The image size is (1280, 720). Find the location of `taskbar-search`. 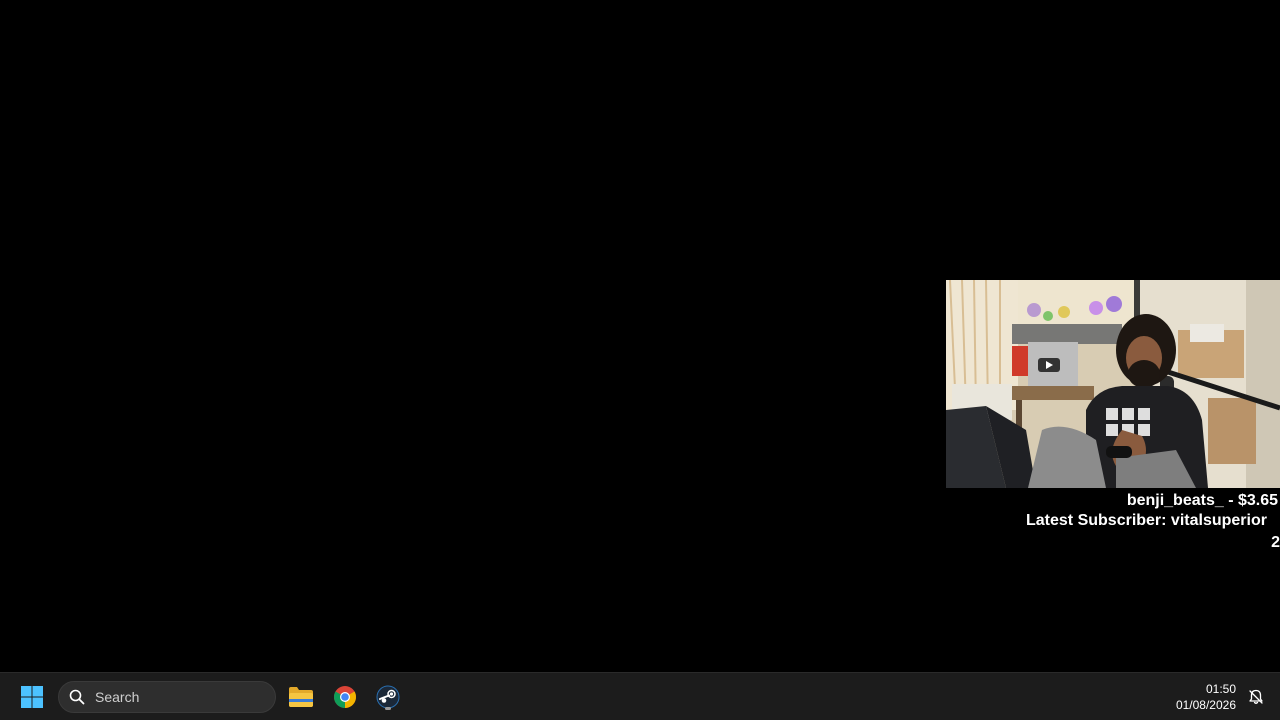

taskbar-search is located at coordinates (167, 697).